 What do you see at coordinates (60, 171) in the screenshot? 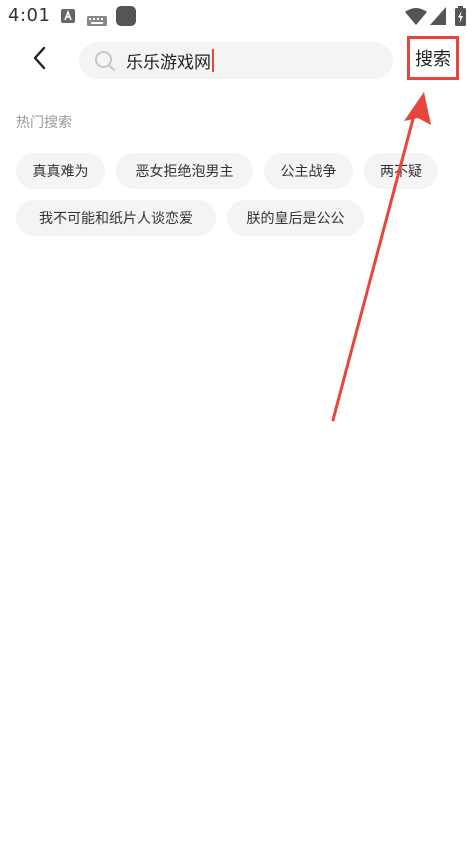
I see `hot-search-tag: 真真难为` at bounding box center [60, 171].